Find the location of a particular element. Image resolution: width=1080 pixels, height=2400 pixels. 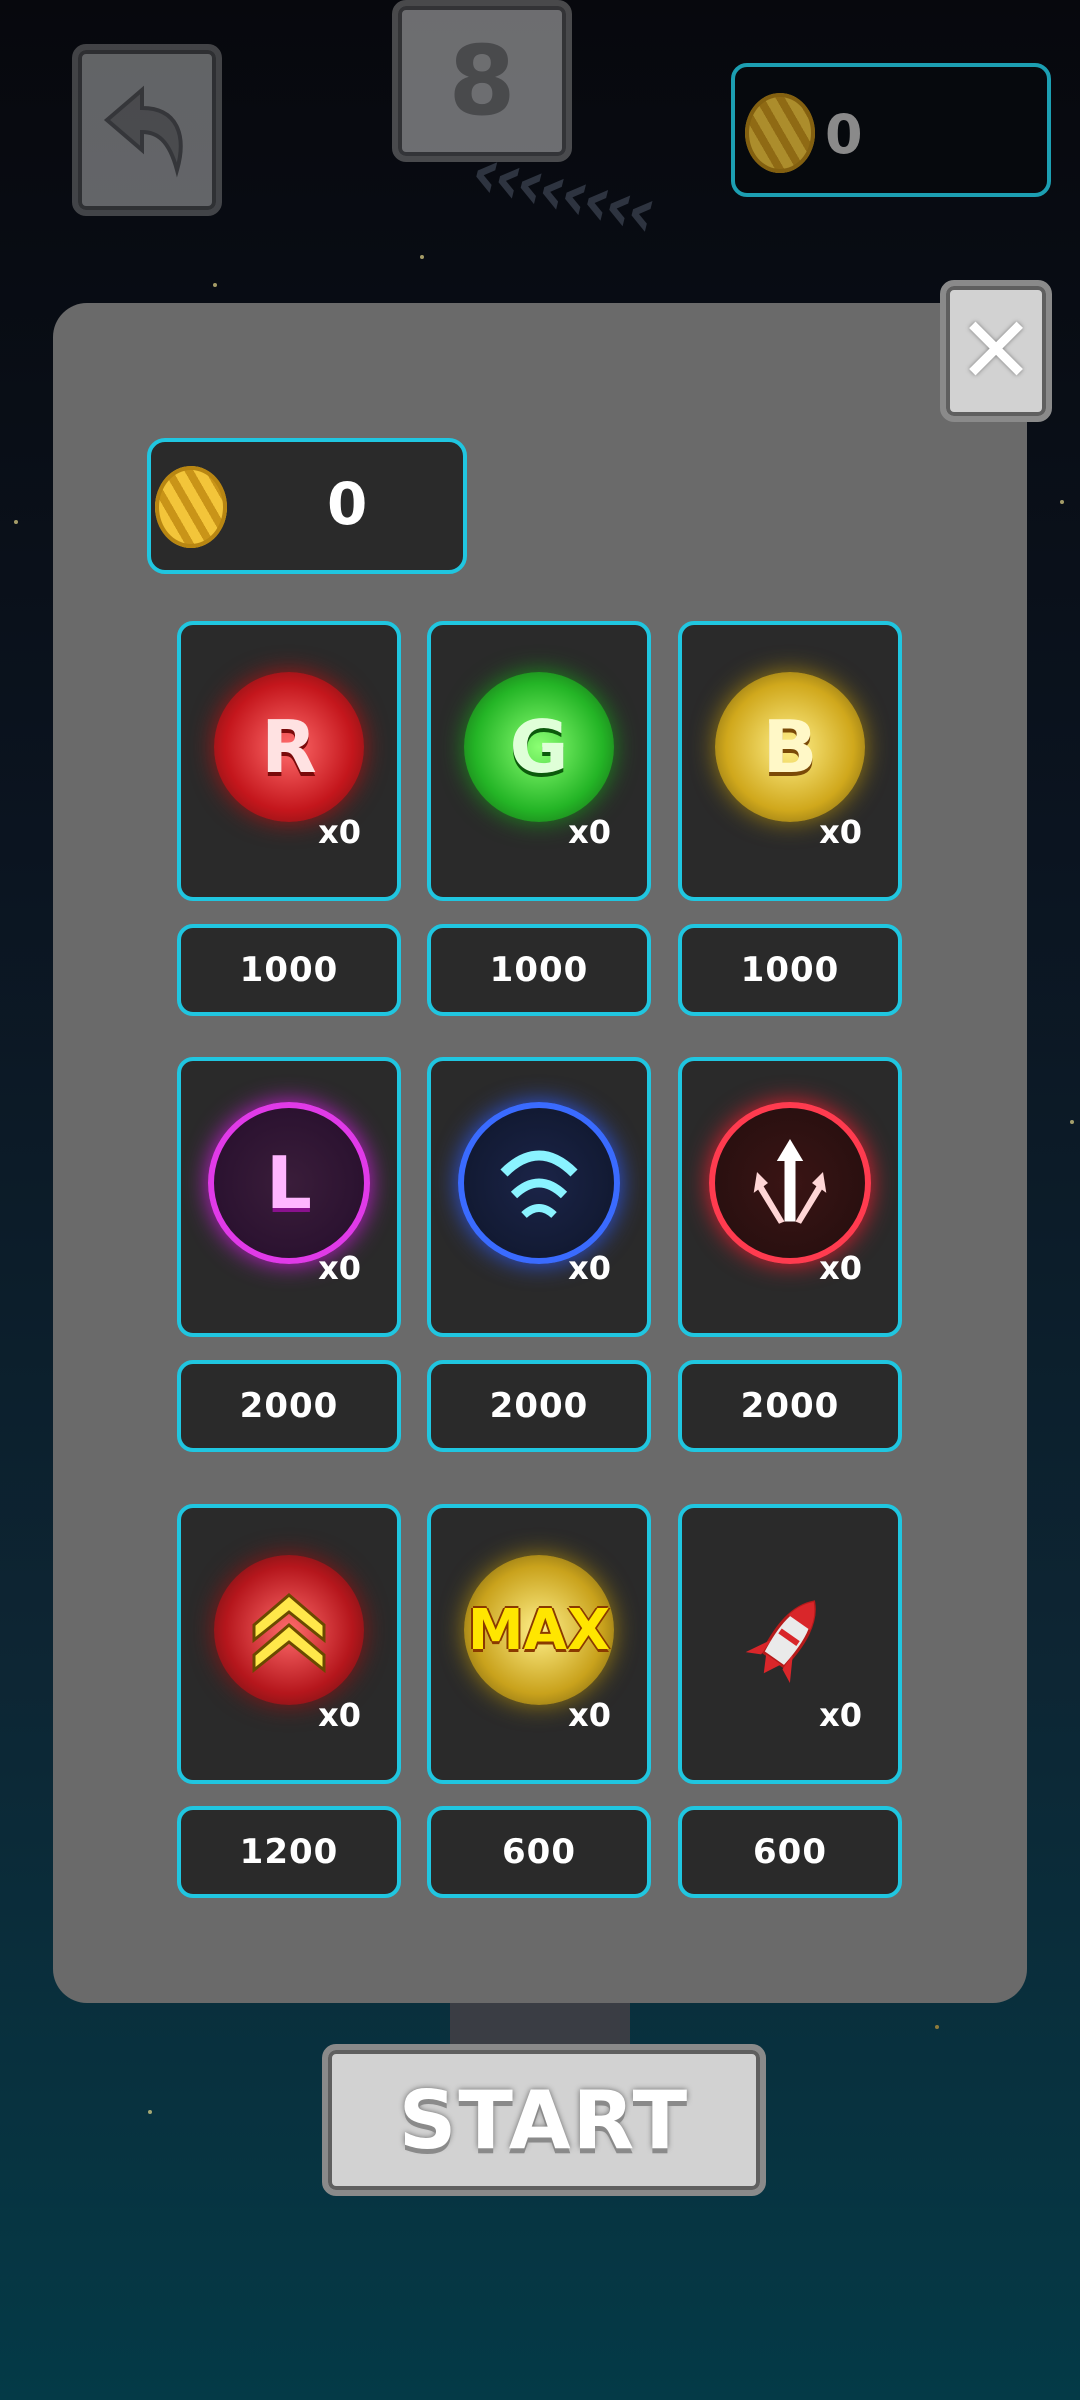

shop-item-r: R x0 is located at coordinates (289, 761).